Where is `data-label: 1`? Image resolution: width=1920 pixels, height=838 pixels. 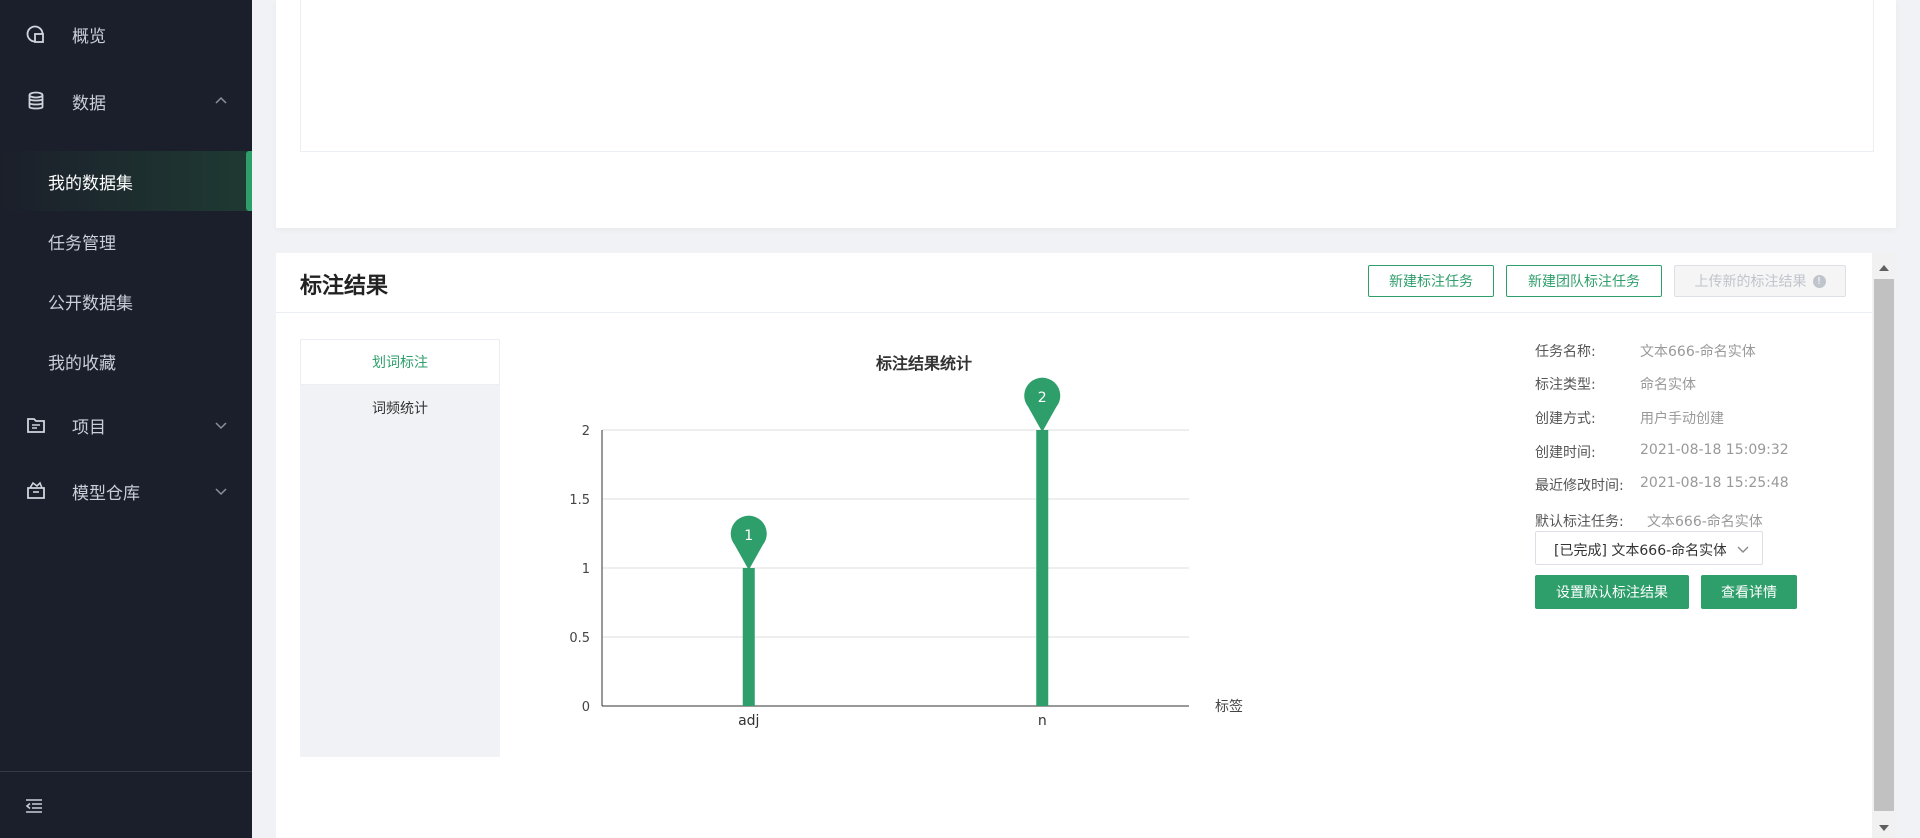 data-label: 1 is located at coordinates (748, 536).